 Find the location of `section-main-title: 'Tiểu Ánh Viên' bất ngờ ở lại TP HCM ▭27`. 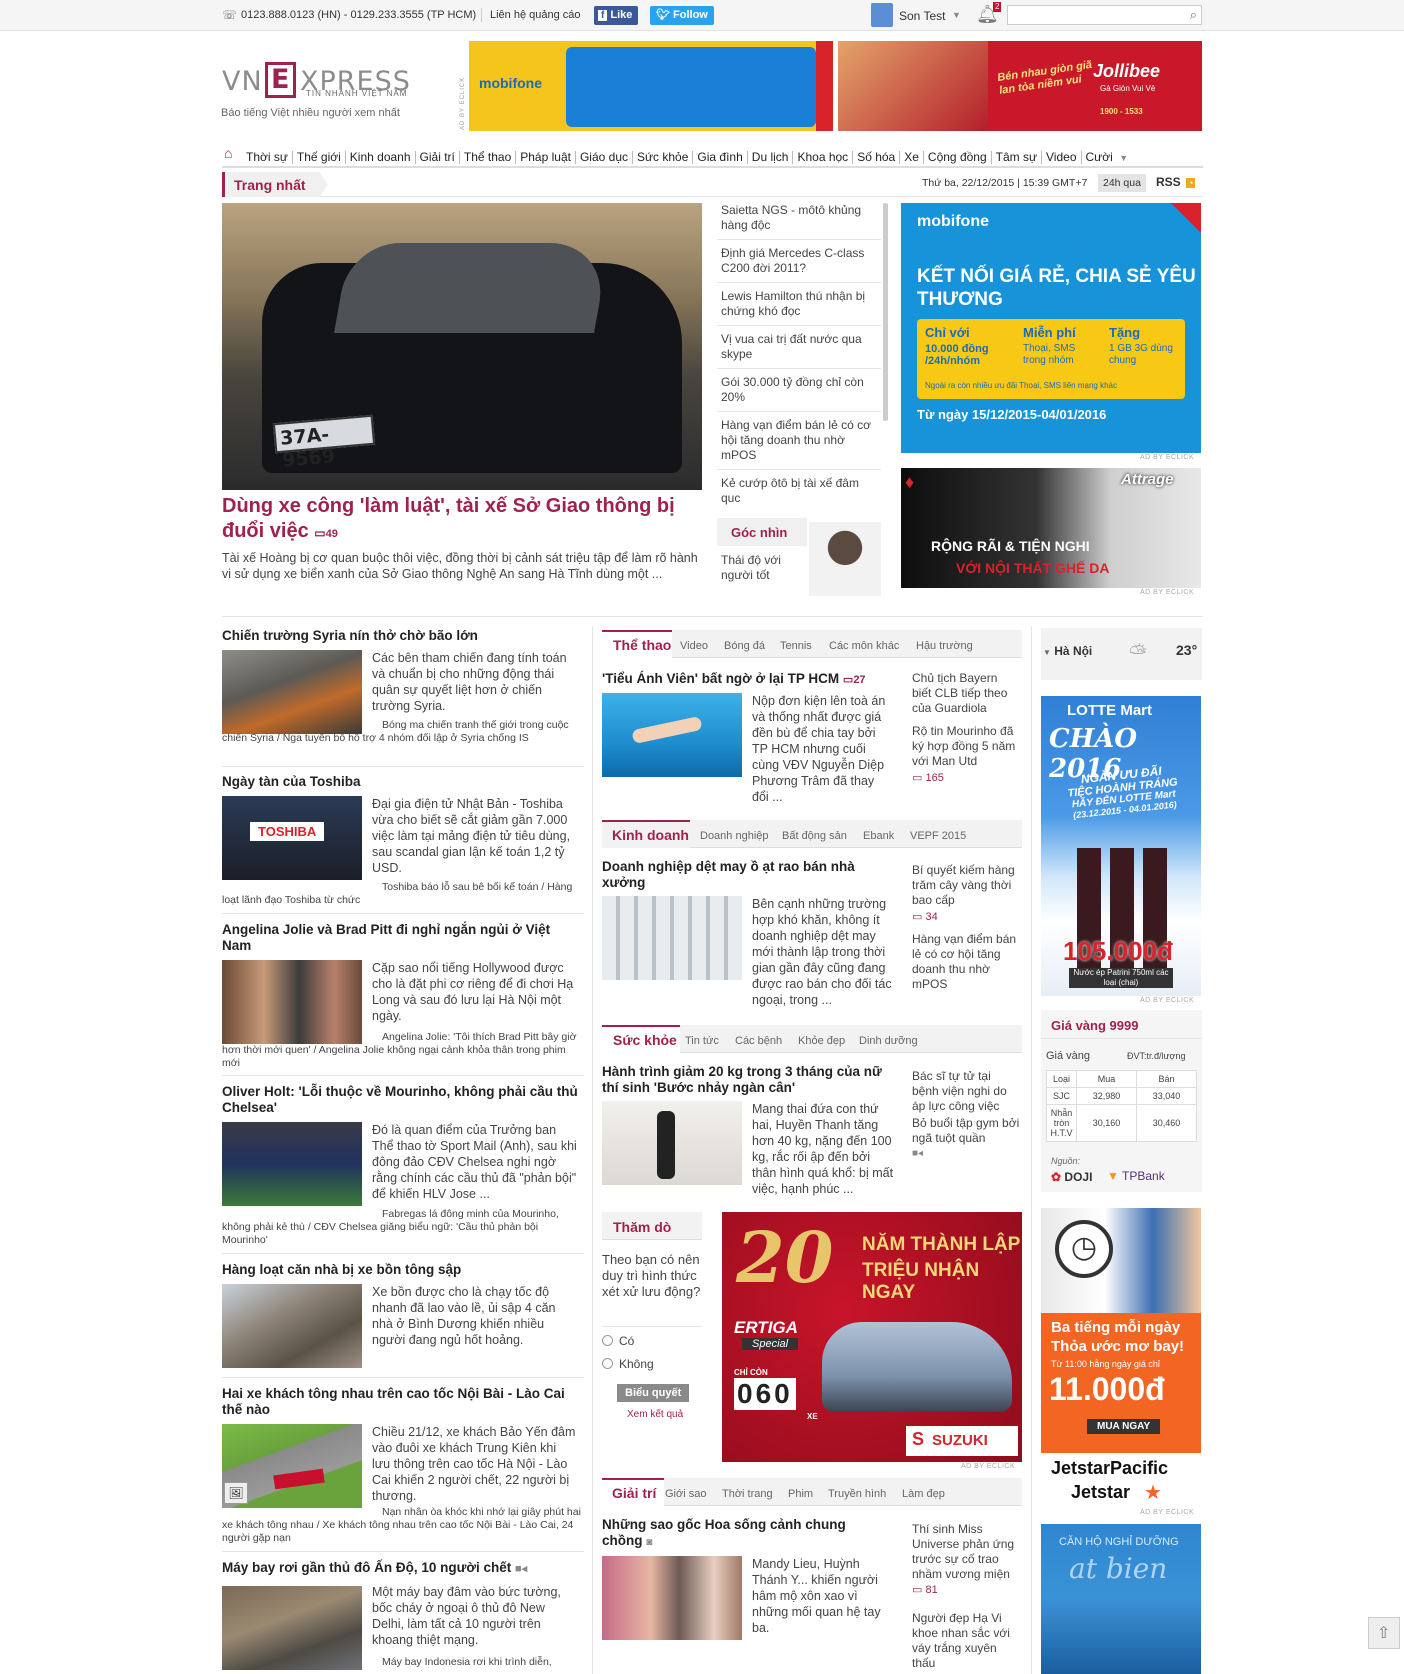

section-main-title: 'Tiểu Ánh Viên' bất ngờ ở lại TP HCM ▭27 is located at coordinates (747, 679).